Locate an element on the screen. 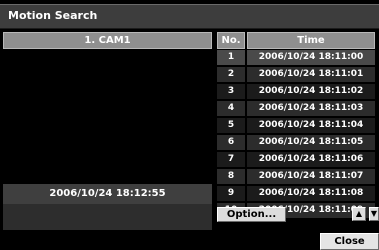  row-number: 5 is located at coordinates (231, 125).